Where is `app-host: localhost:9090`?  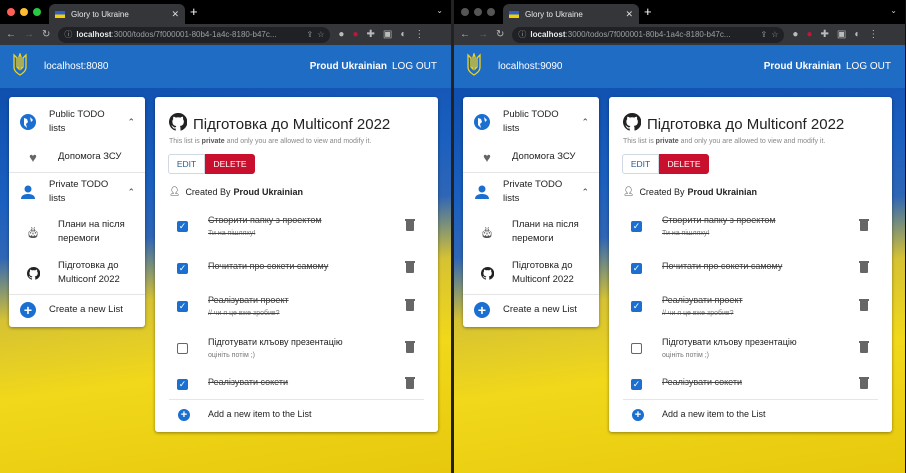
app-host: localhost:9090 is located at coordinates (530, 66).